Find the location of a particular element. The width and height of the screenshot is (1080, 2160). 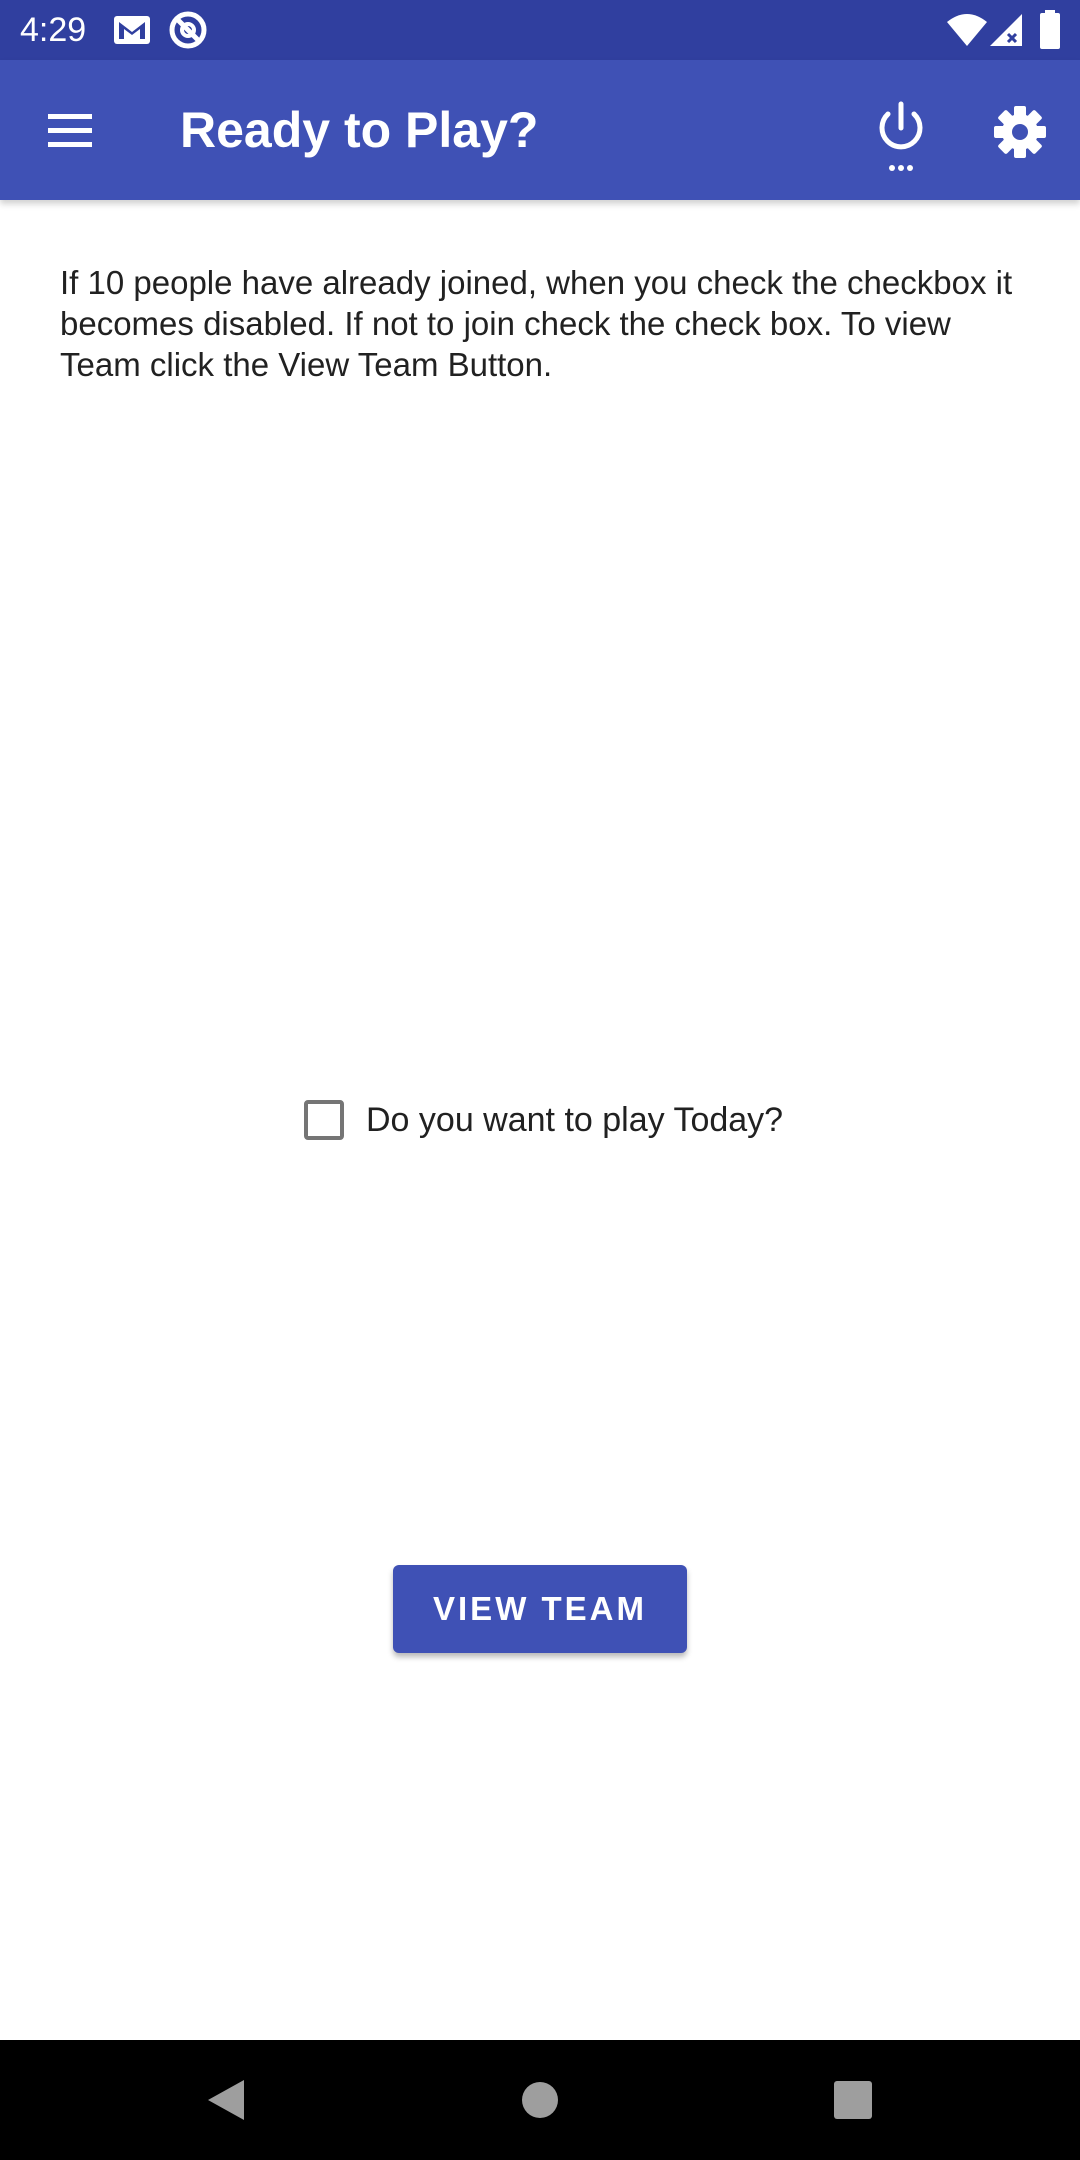

status-bar: 4:29 is located at coordinates (540, 30).